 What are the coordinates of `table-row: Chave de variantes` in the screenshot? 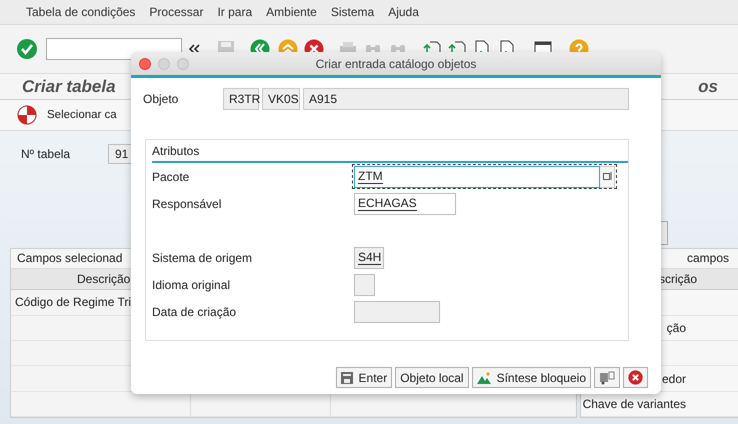 It's located at (659, 405).